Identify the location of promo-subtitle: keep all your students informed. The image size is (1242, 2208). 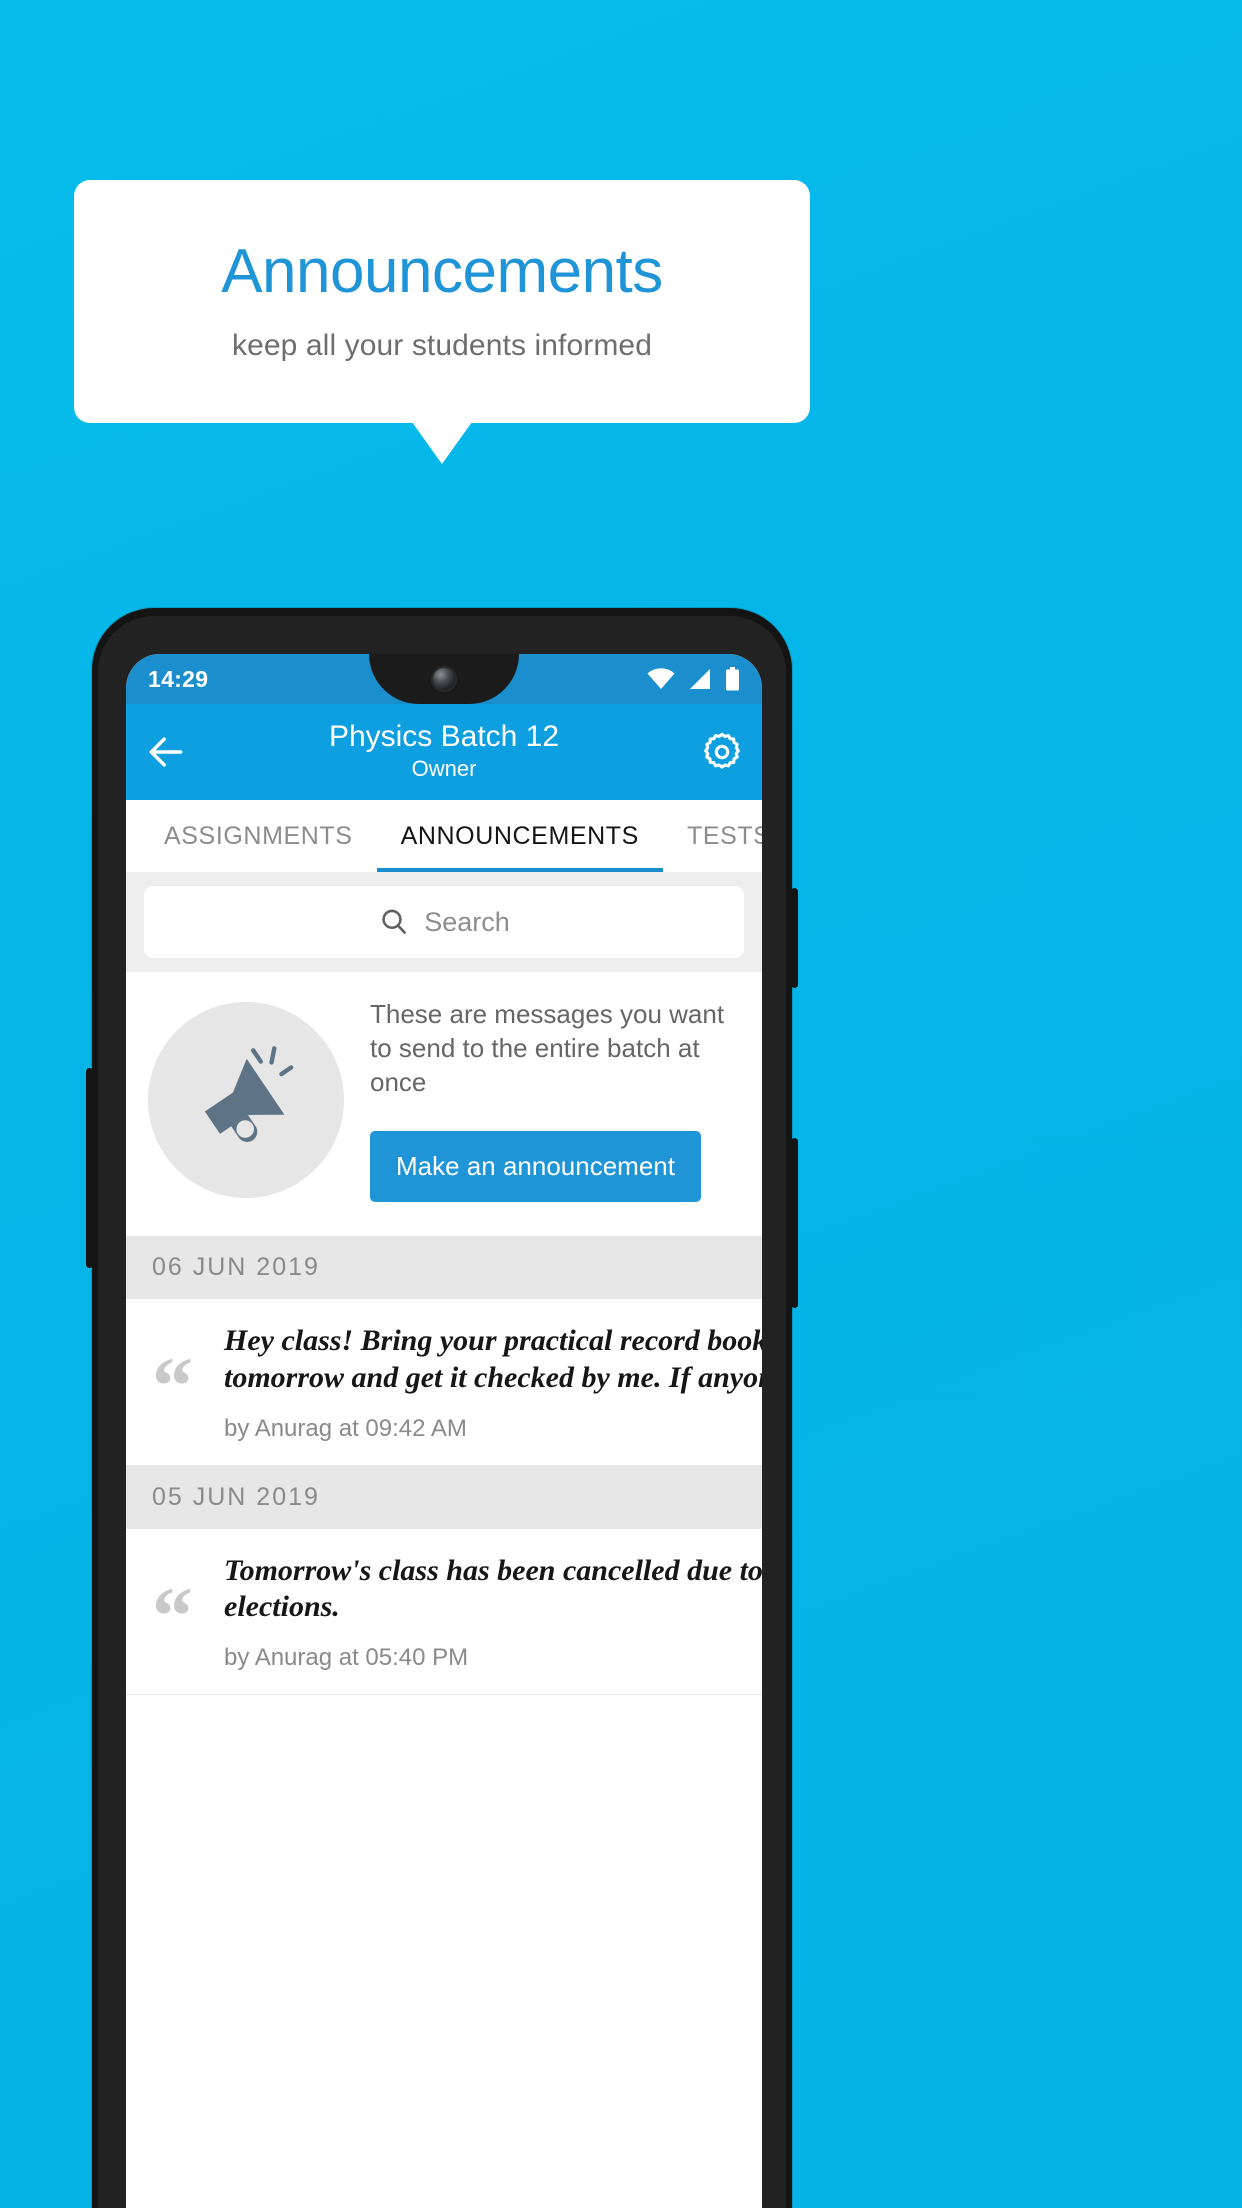
(442, 345).